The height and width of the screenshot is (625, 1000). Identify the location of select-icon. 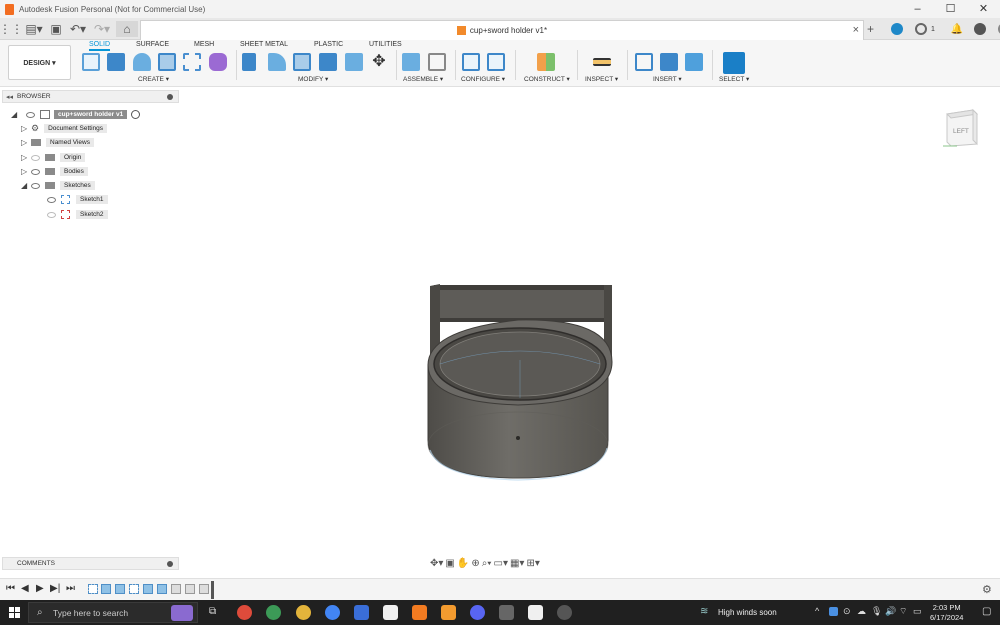
(734, 63).